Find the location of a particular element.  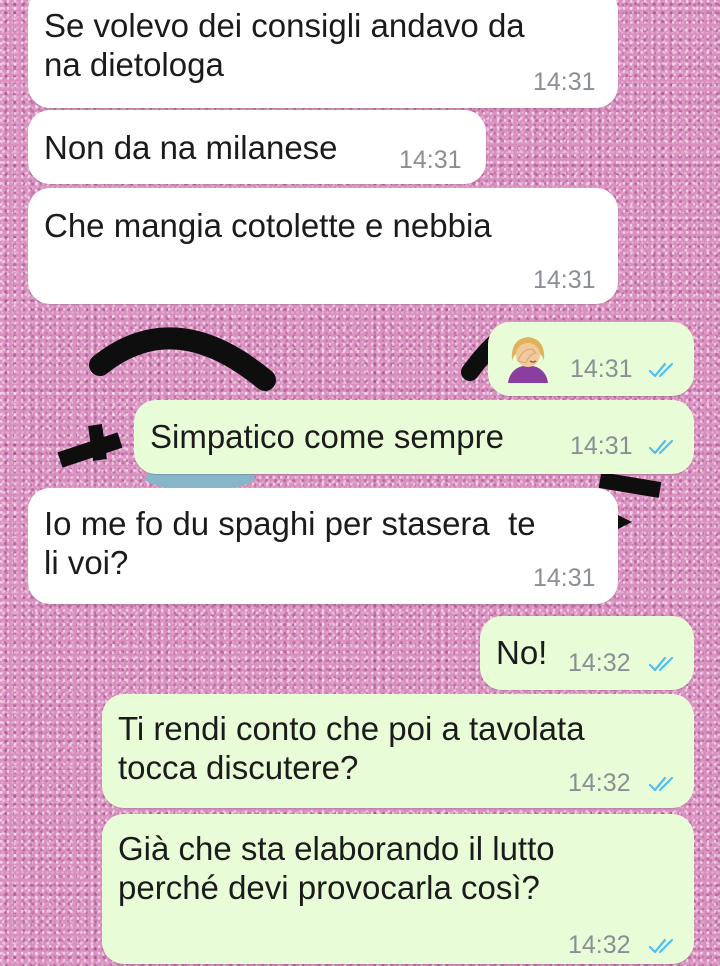

message-text: Non da na milanese is located at coordinates (191, 147).